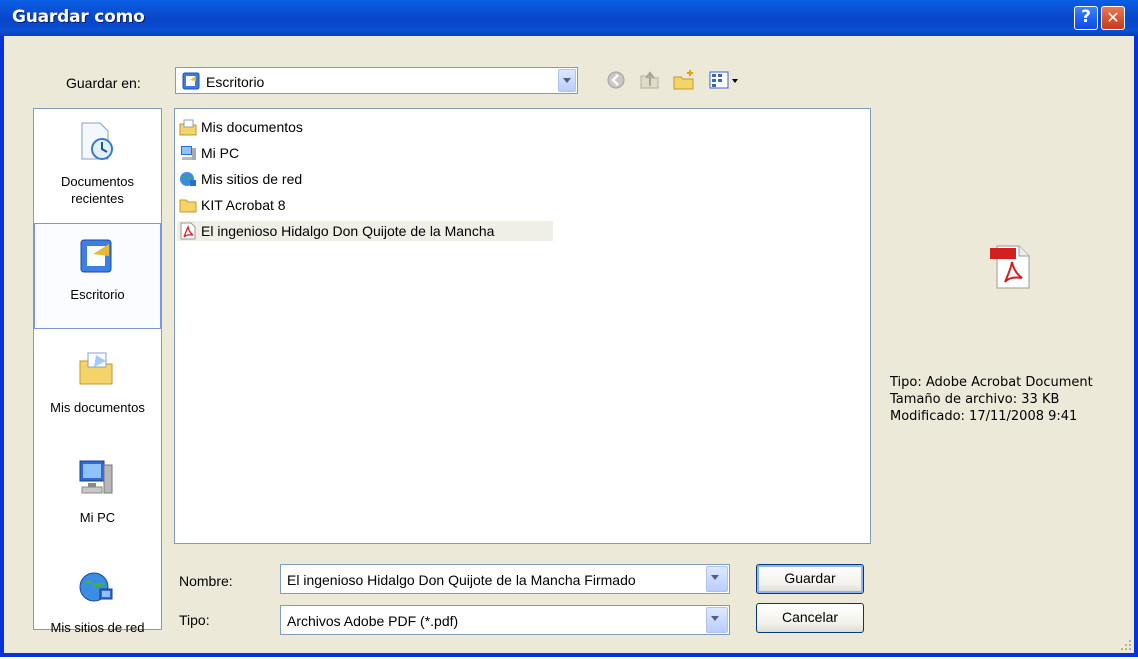  I want to click on file-size-info: Tamaño de archivo: 33 KB, so click(975, 399).